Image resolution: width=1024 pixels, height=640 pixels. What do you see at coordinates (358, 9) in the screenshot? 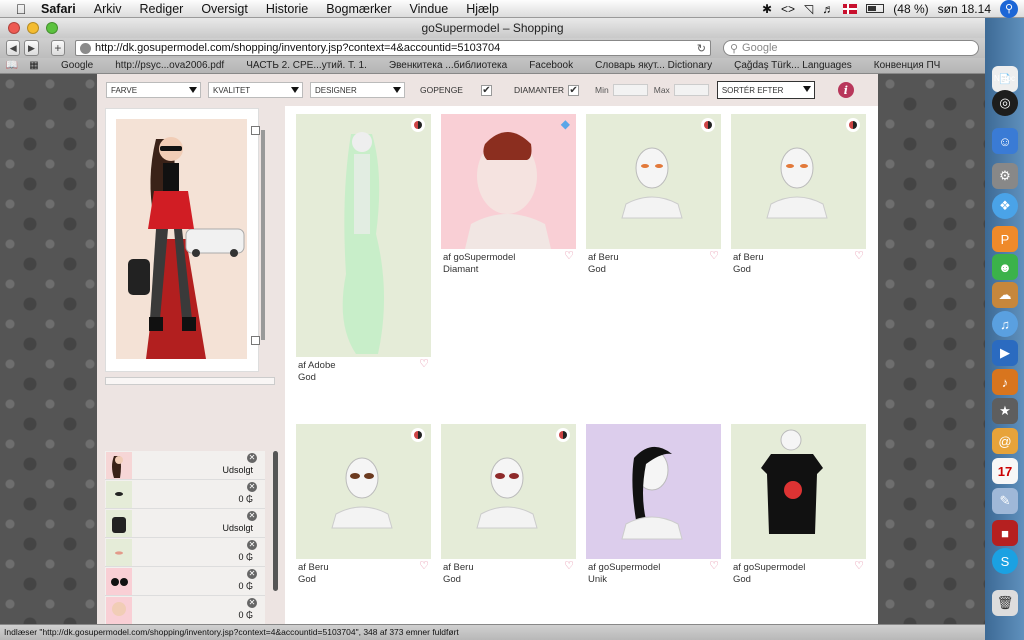
I see `menu-bogmaerker: Bogmærker` at bounding box center [358, 9].